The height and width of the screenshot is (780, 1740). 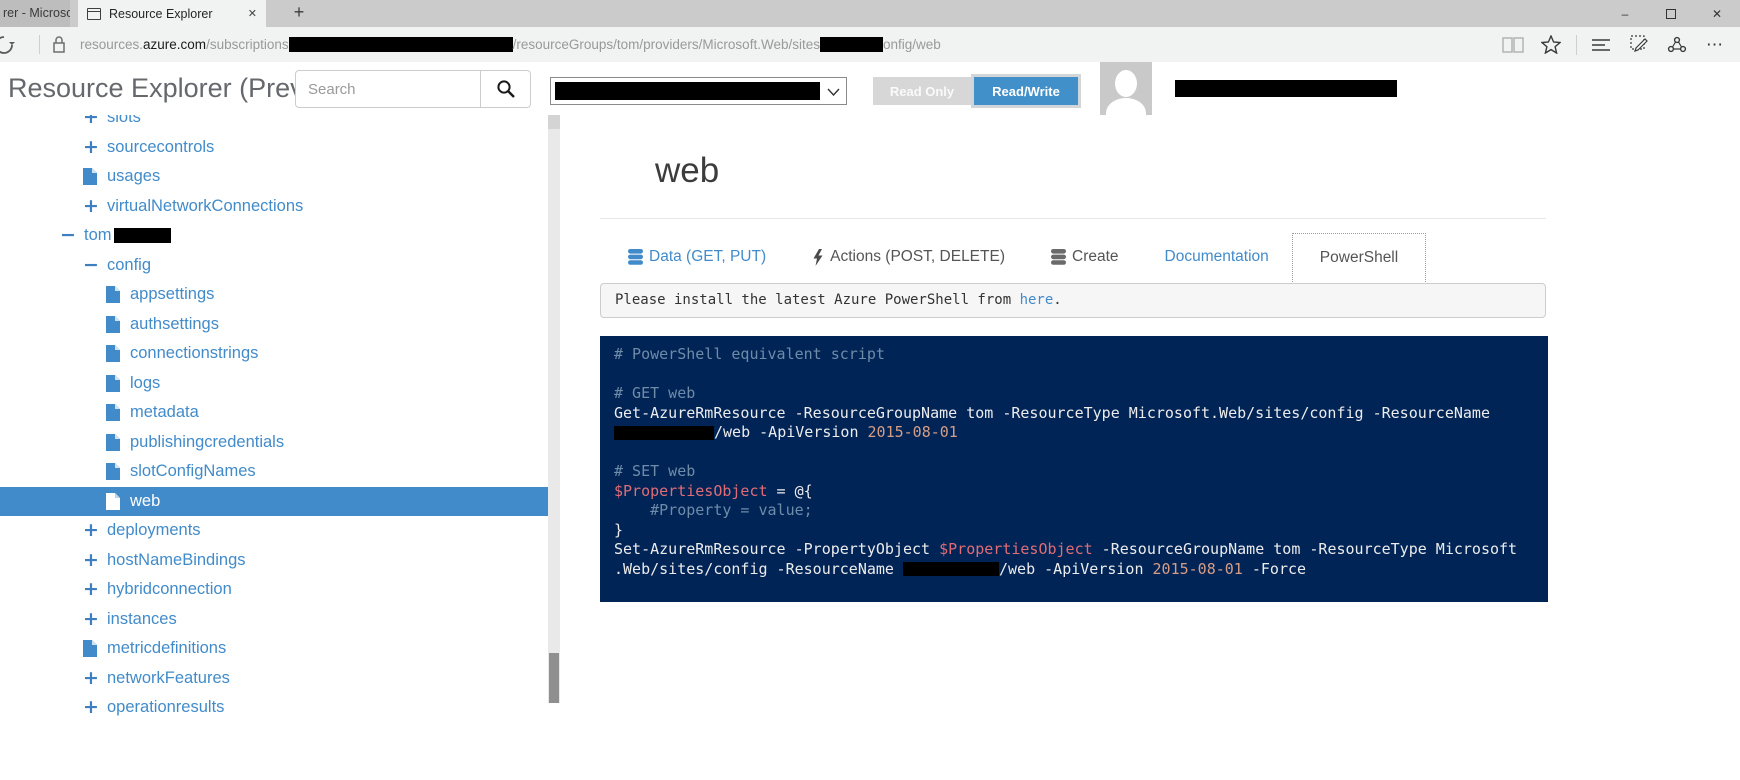 I want to click on tree-item-slots: + slots, so click(x=274, y=124).